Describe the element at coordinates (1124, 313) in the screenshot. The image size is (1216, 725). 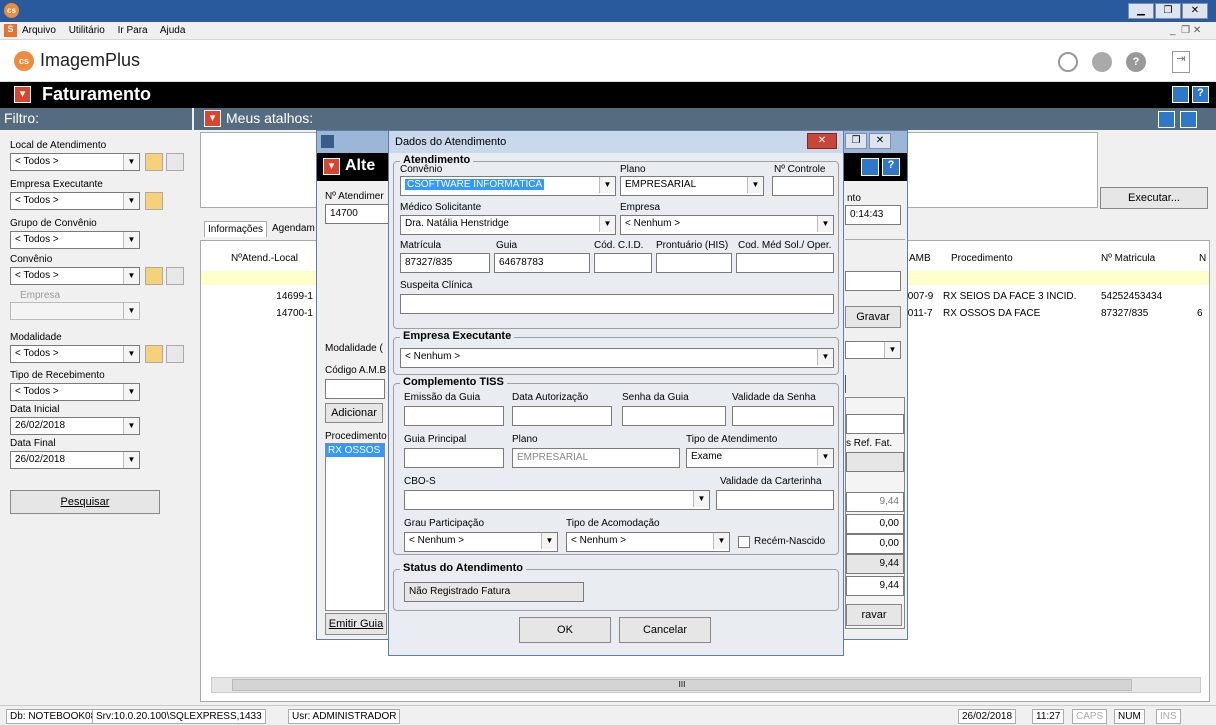
I see `row2-mat: 87327/835` at that location.